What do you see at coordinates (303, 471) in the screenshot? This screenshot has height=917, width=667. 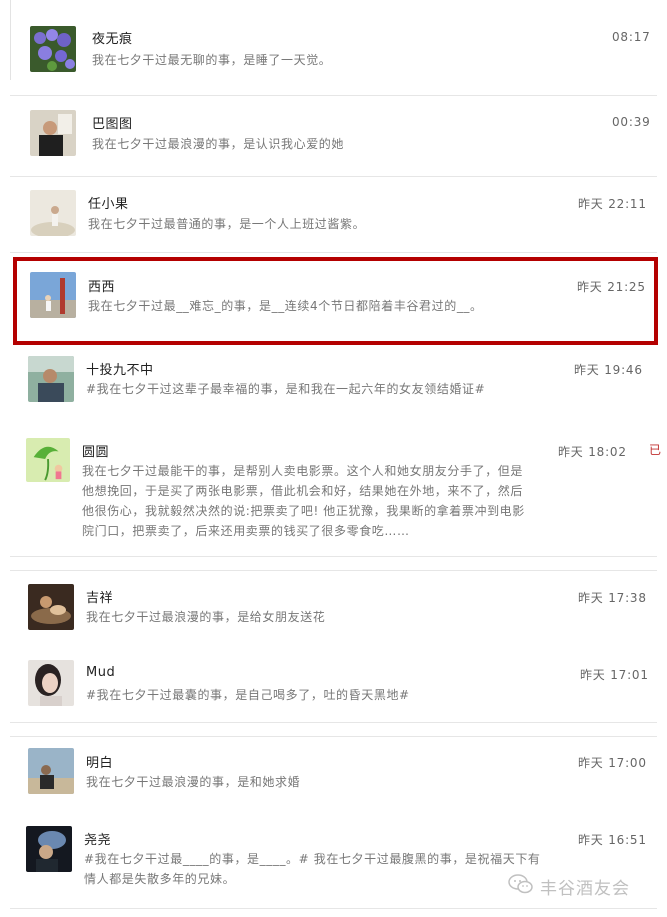 I see `comment-text-line: 我在七夕干过最能干的事，是帮别人卖电影票。这个人和她女朋友分手了，但是` at bounding box center [303, 471].